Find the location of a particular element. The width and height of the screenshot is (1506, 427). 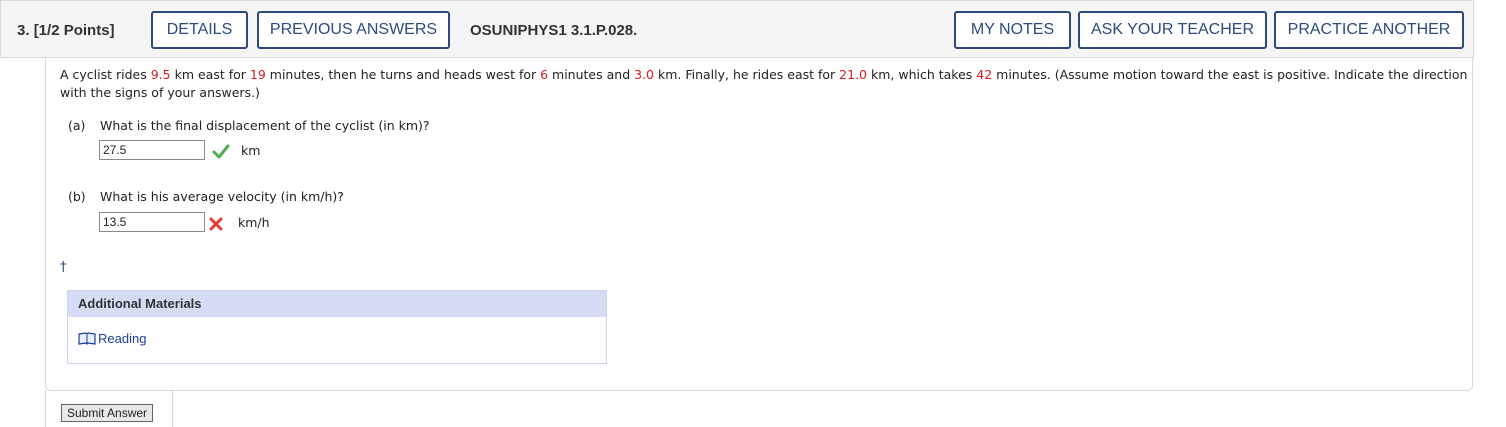

footnote-dagger: † is located at coordinates (63, 267).